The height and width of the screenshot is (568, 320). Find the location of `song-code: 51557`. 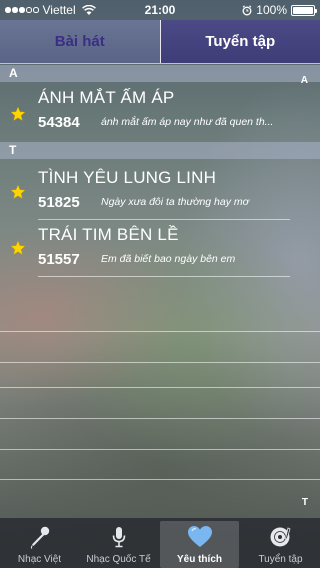

song-code: 51557 is located at coordinates (59, 259).